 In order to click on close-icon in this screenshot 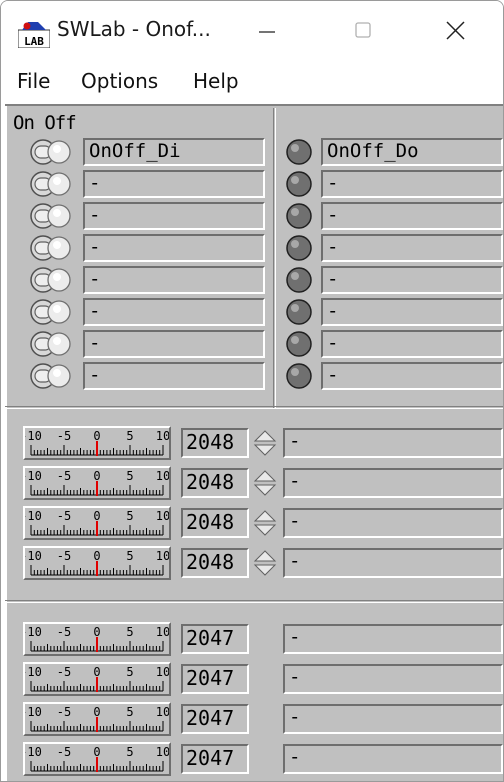, I will do `click(455, 30)`.